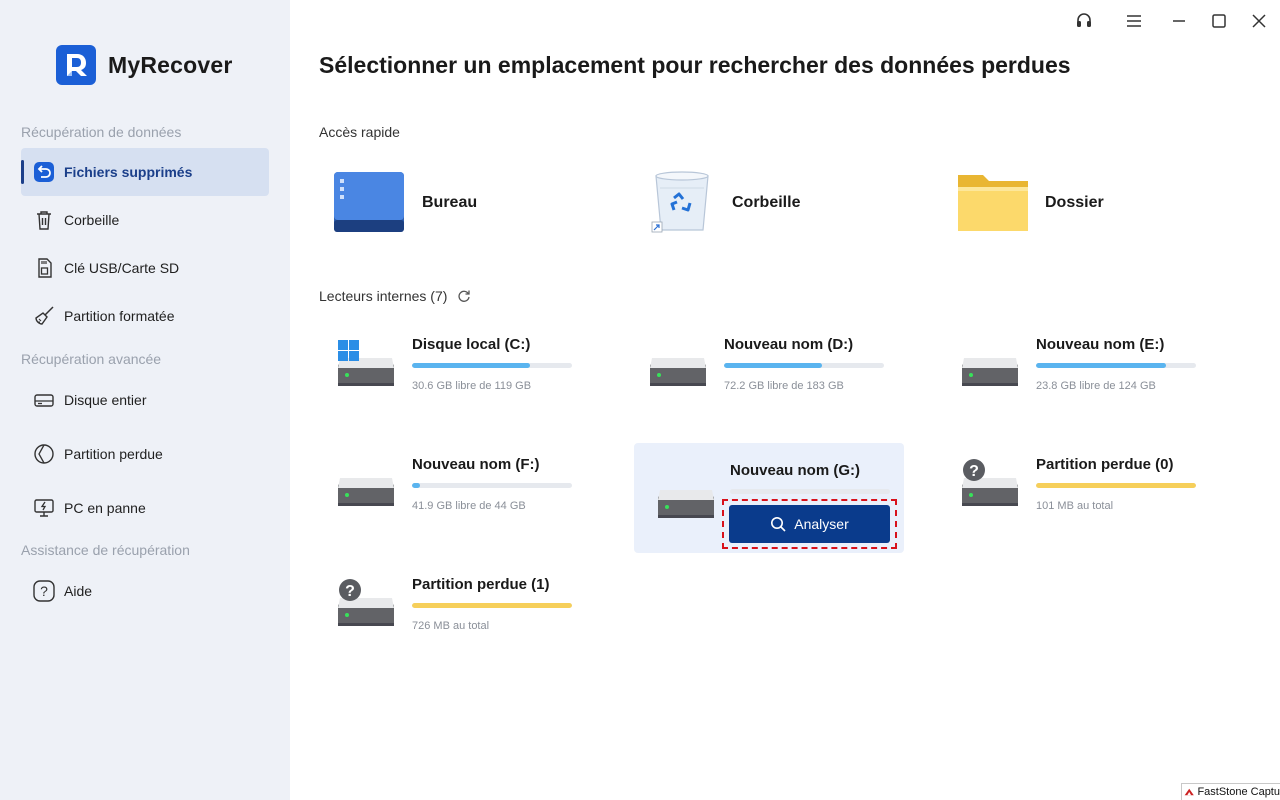 Image resolution: width=1280 pixels, height=800 pixels. What do you see at coordinates (1179, 21) in the screenshot?
I see `minimize-icon` at bounding box center [1179, 21].